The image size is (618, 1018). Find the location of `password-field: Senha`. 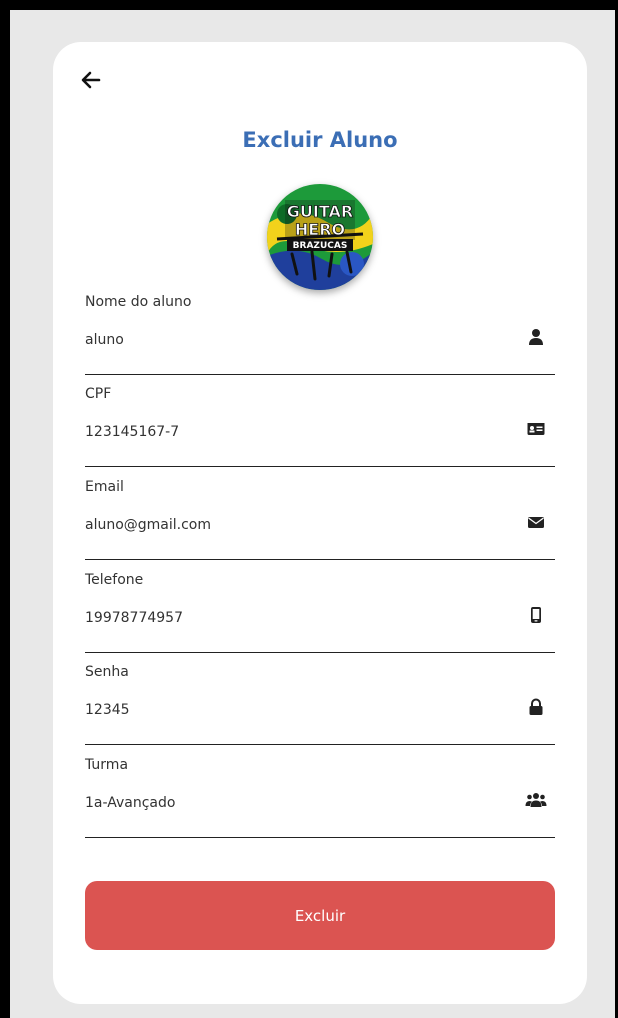

password-field: Senha is located at coordinates (320, 704).